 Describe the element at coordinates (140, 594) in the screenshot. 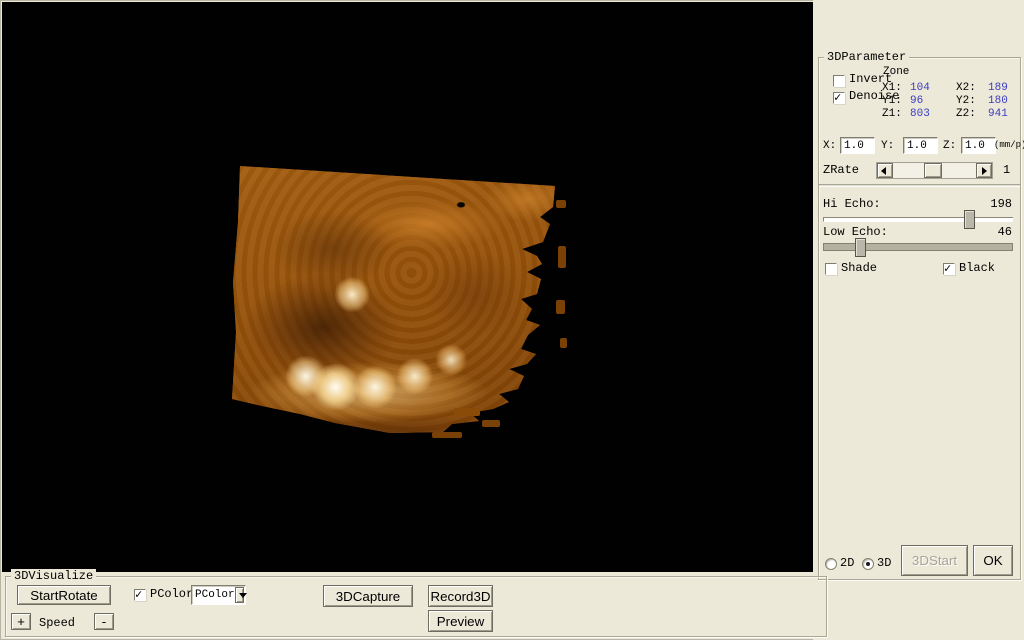

I see `pcolor-checkbox` at that location.